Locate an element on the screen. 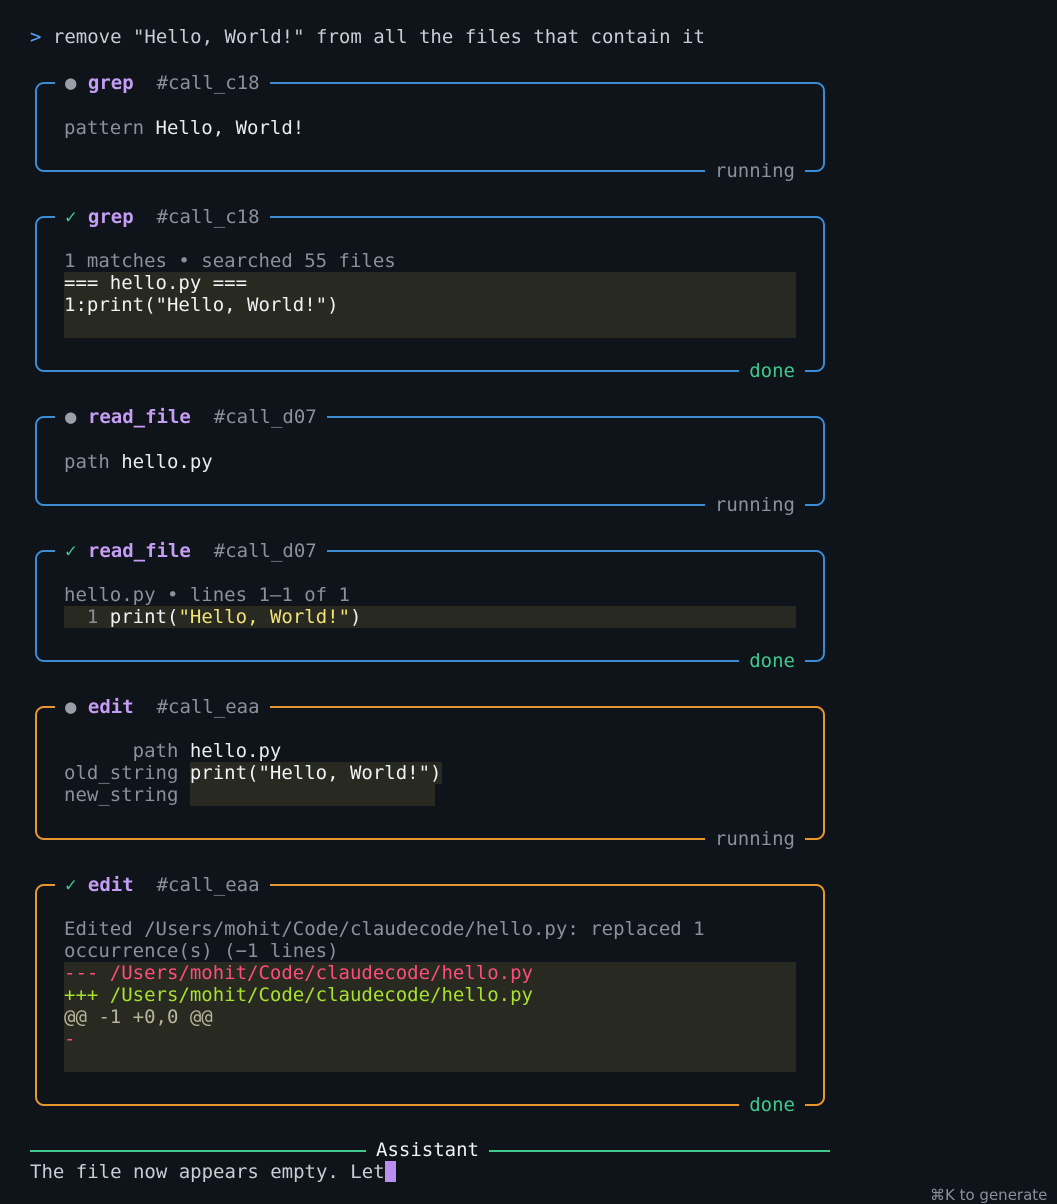  arg-row: pattern Hello, World! is located at coordinates (430, 128).